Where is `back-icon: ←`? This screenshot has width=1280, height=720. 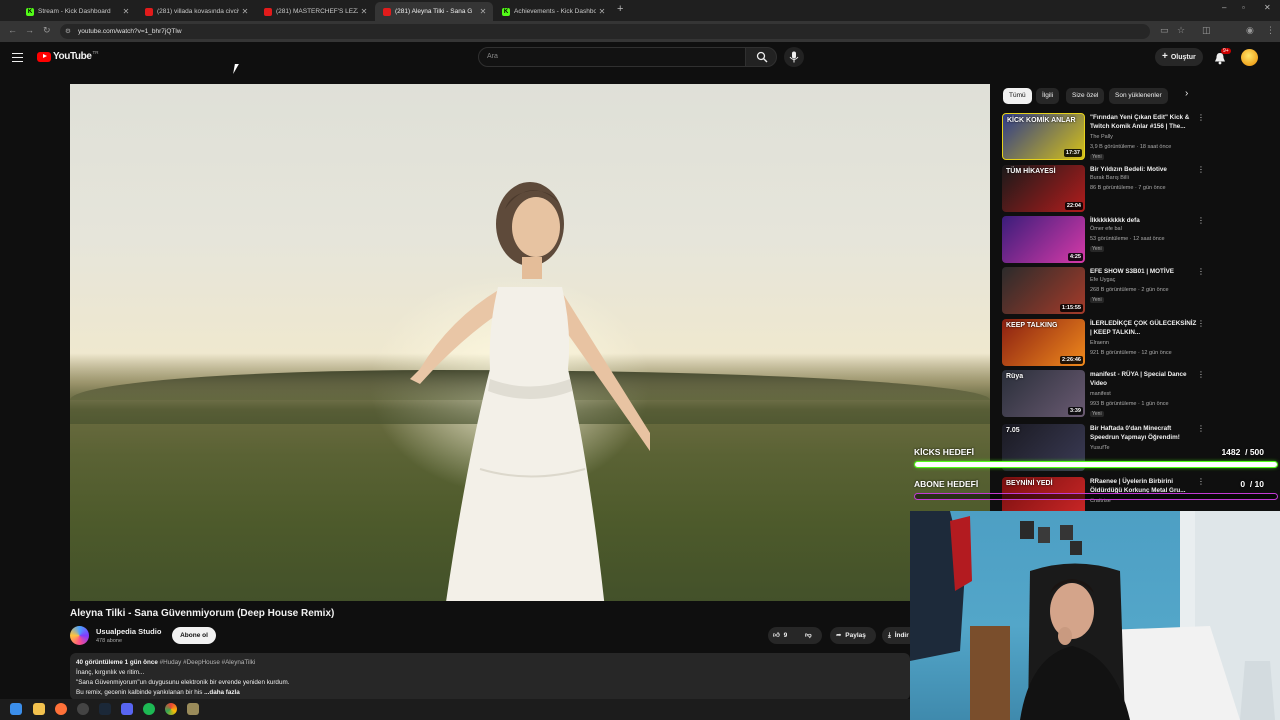 back-icon: ← is located at coordinates (12, 30).